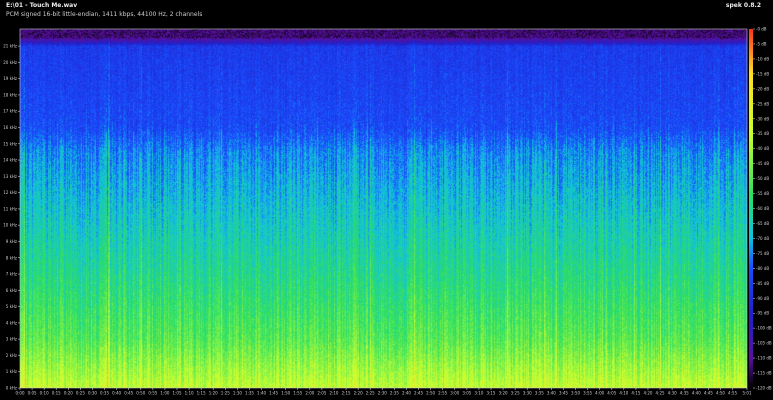  What do you see at coordinates (743, 5) in the screenshot?
I see `app-name: spek 0.8.2` at bounding box center [743, 5].